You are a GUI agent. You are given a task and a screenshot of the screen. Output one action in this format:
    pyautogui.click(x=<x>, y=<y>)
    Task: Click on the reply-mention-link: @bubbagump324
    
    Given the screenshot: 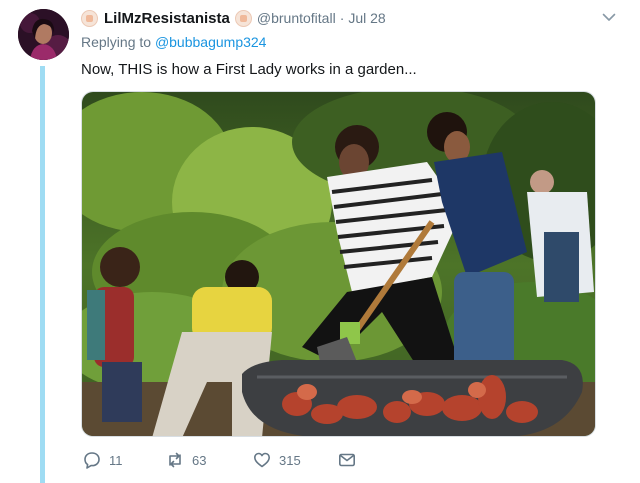 What is the action you would take?
    pyautogui.click(x=211, y=42)
    